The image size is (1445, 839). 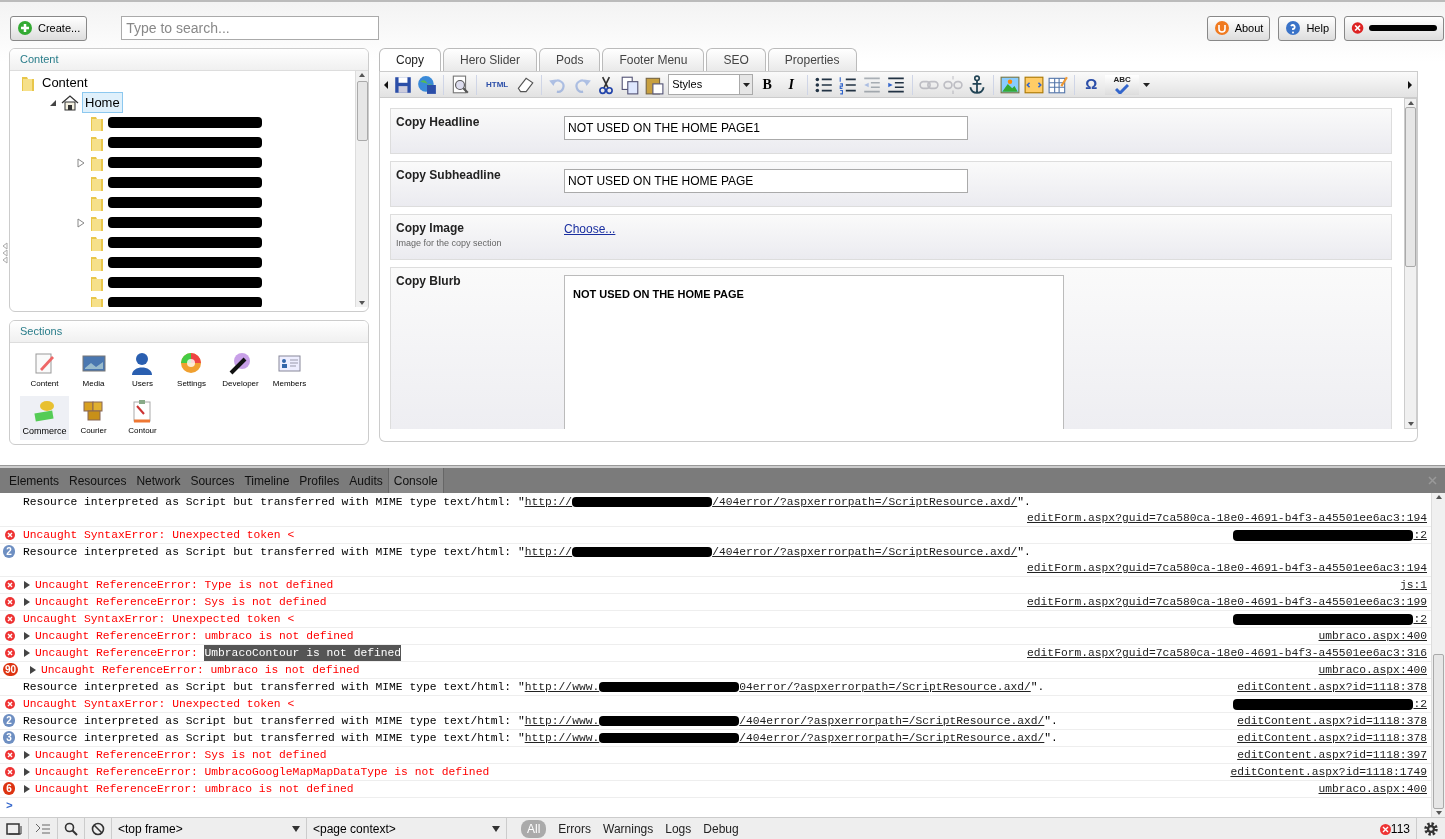 I want to click on filter-button: Logs, so click(x=678, y=829).